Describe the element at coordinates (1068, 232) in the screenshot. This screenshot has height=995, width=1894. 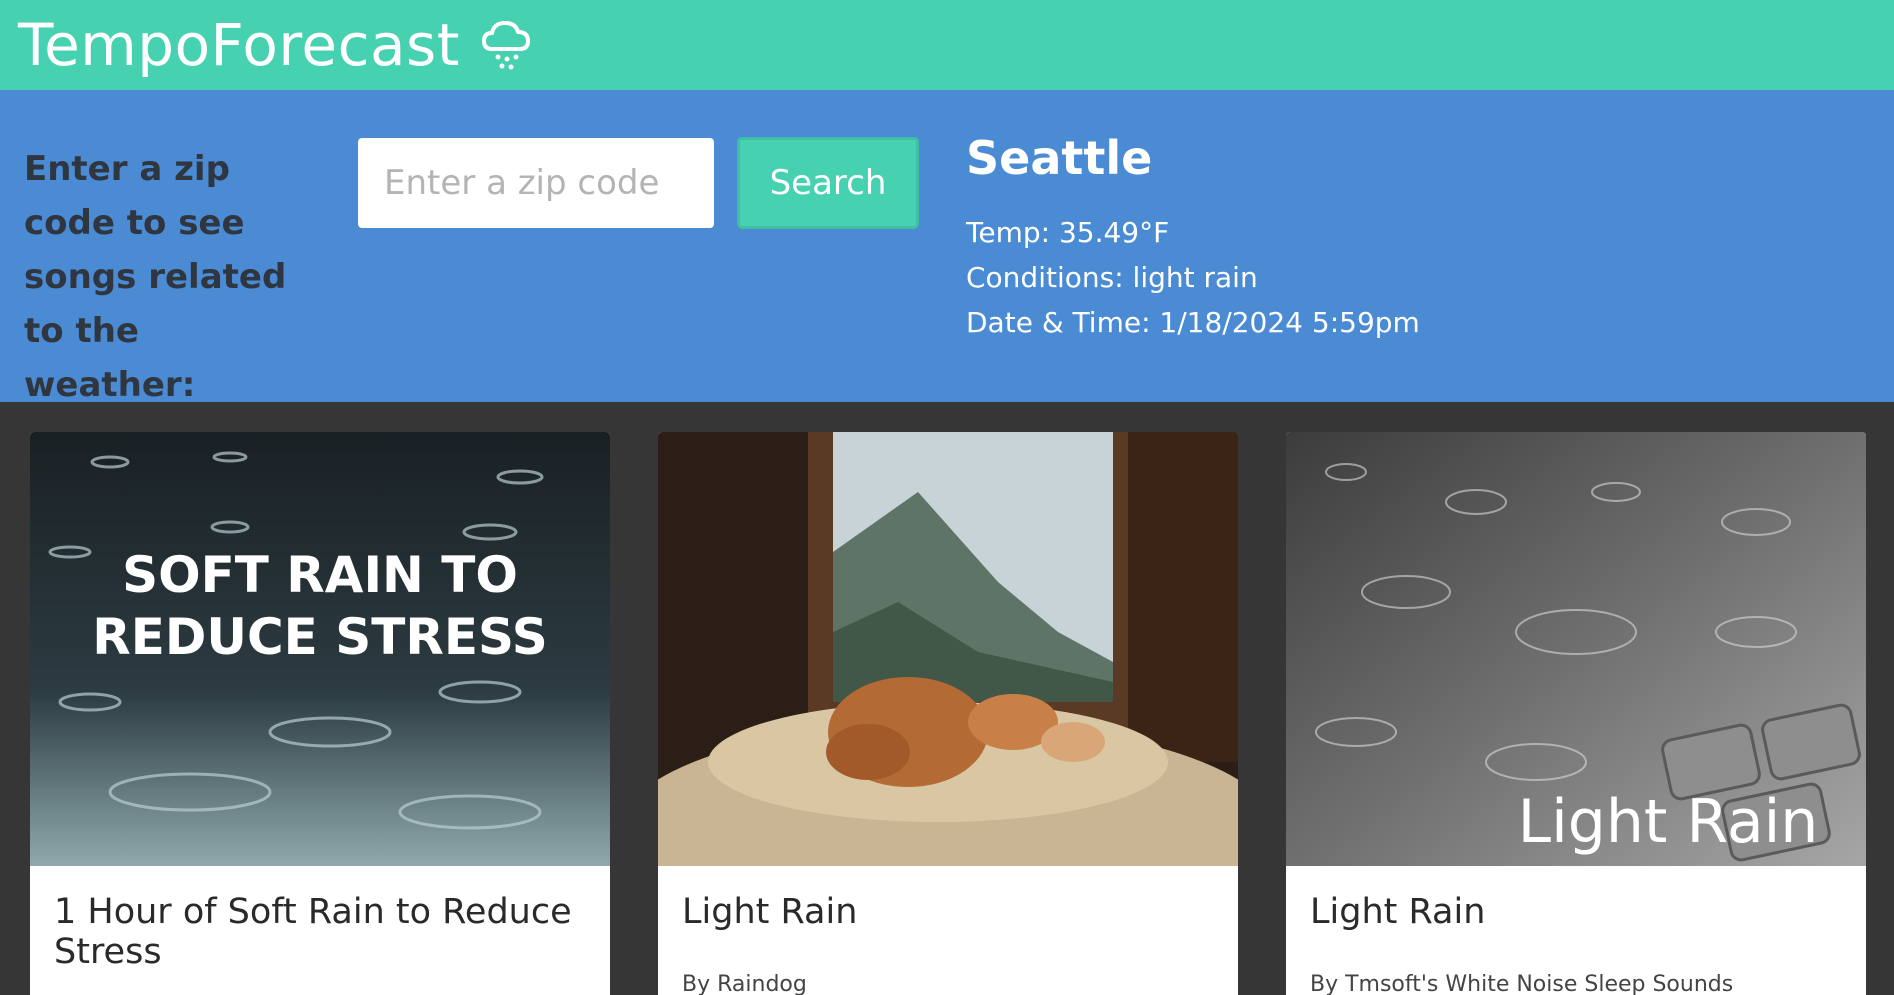
I see `temperature: Temp: 35.49°F` at that location.